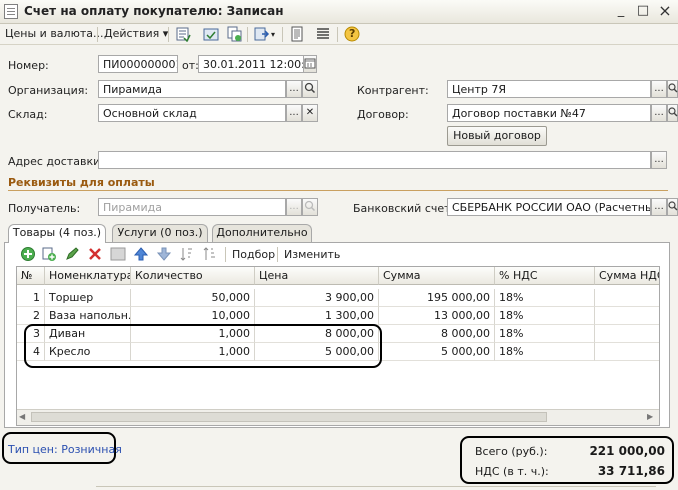  Describe the element at coordinates (95, 254) in the screenshot. I see `delete-row-icon` at that location.